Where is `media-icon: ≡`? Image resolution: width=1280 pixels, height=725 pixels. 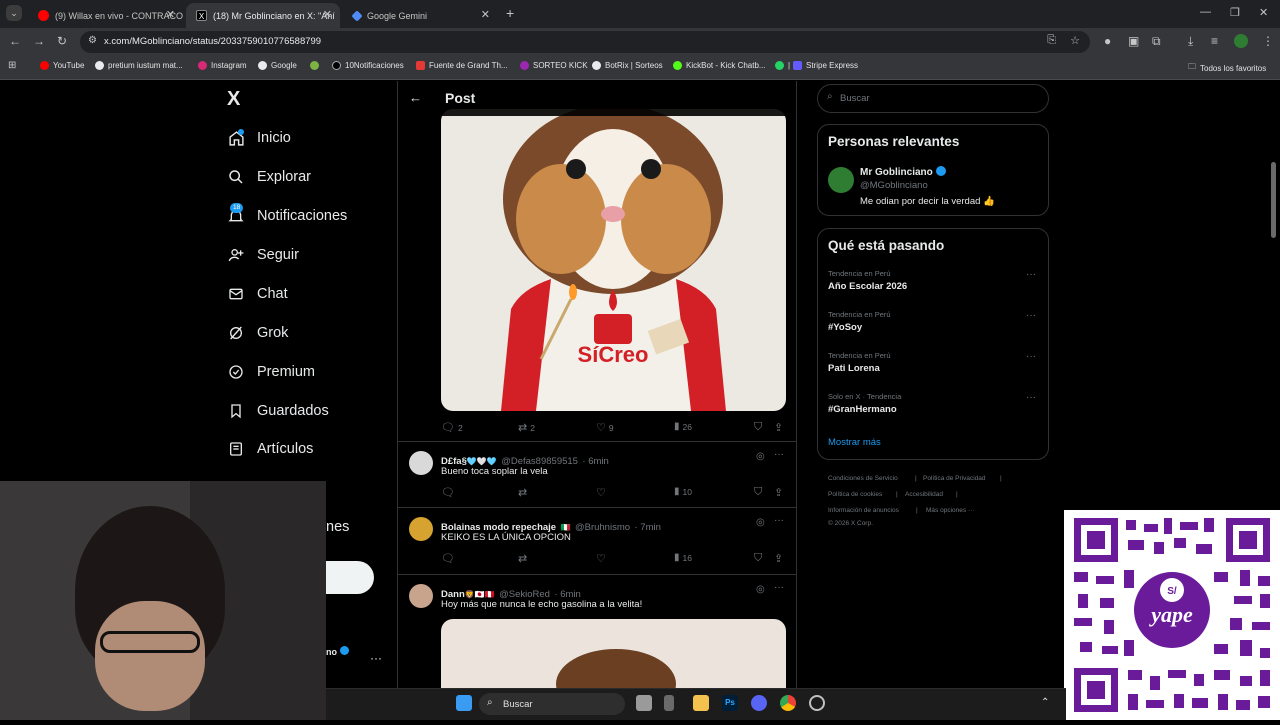
media-icon: ≡ is located at coordinates (1214, 41).